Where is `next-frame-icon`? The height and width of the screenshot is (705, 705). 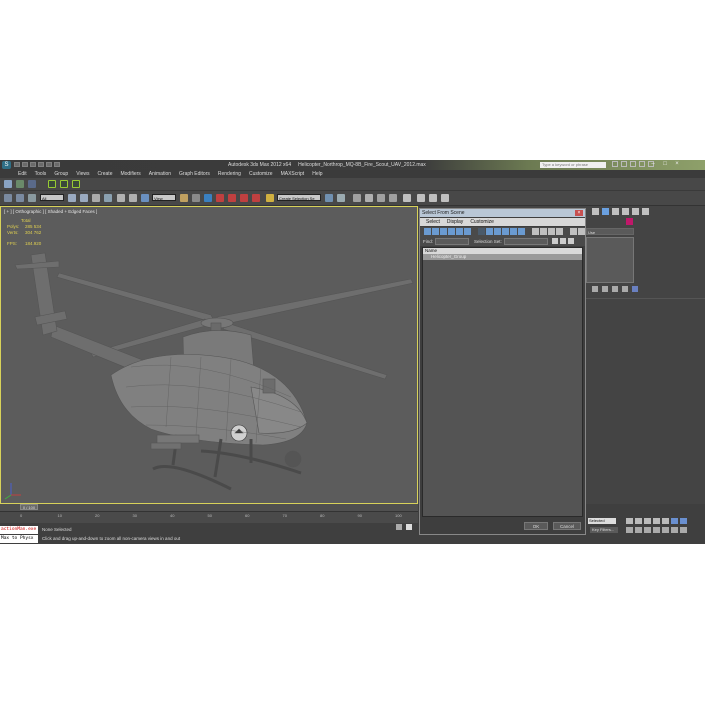
next-frame-icon is located at coordinates (656, 521).